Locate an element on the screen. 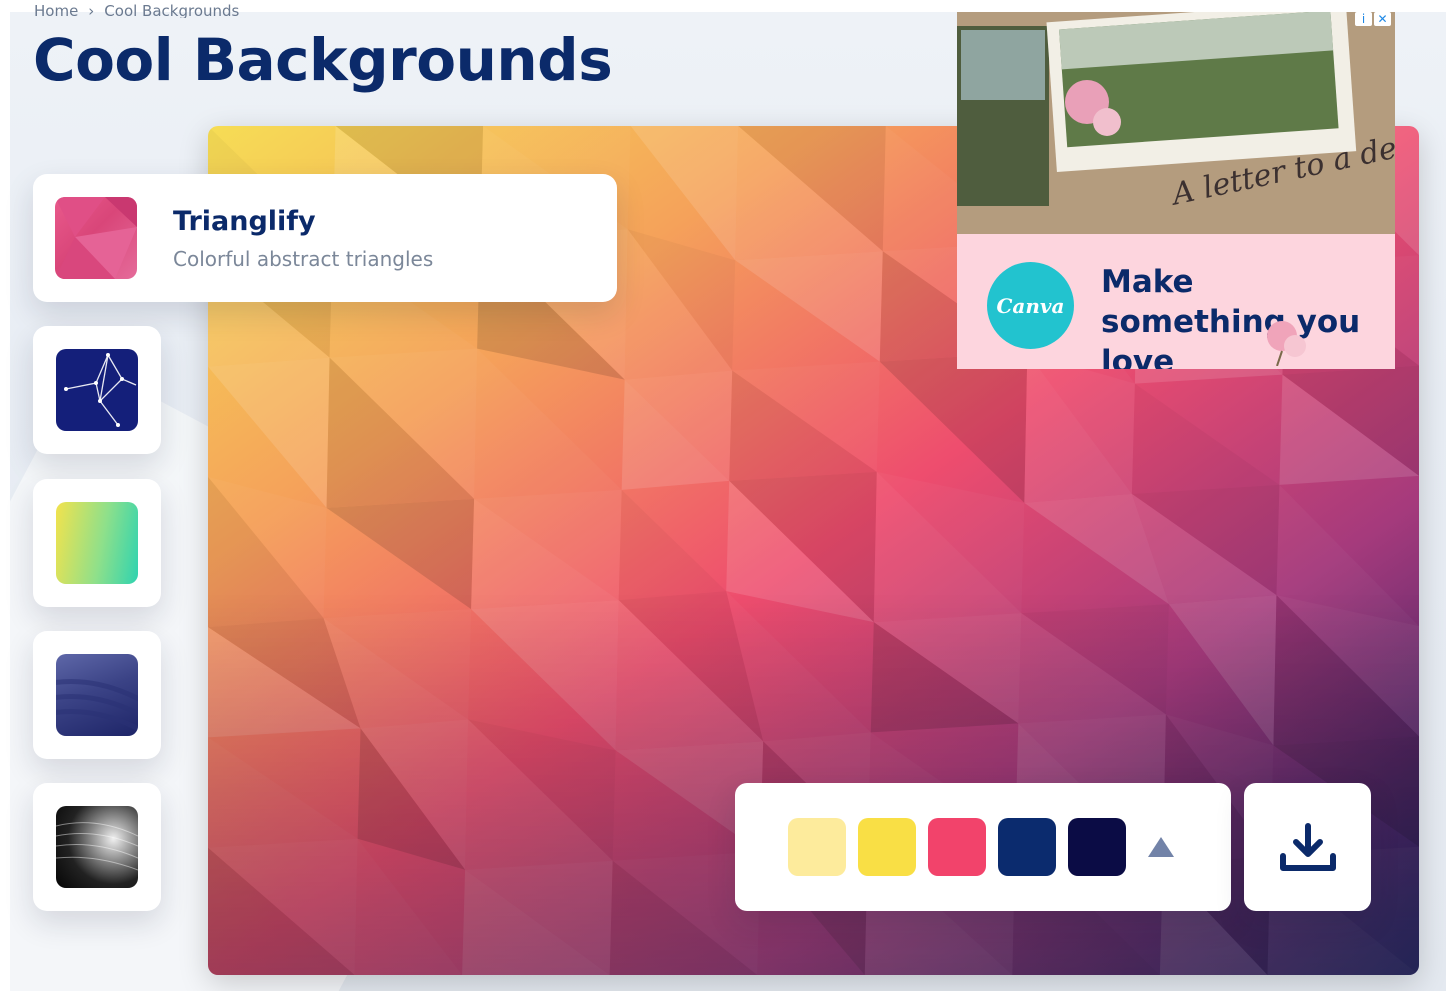  download-icon is located at coordinates (1307, 847).